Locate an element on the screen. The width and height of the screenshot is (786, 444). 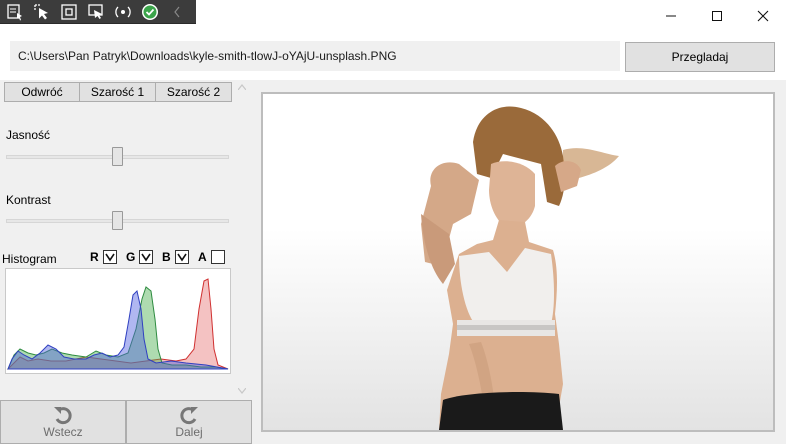
channel-r-label: R is located at coordinates (94, 257).